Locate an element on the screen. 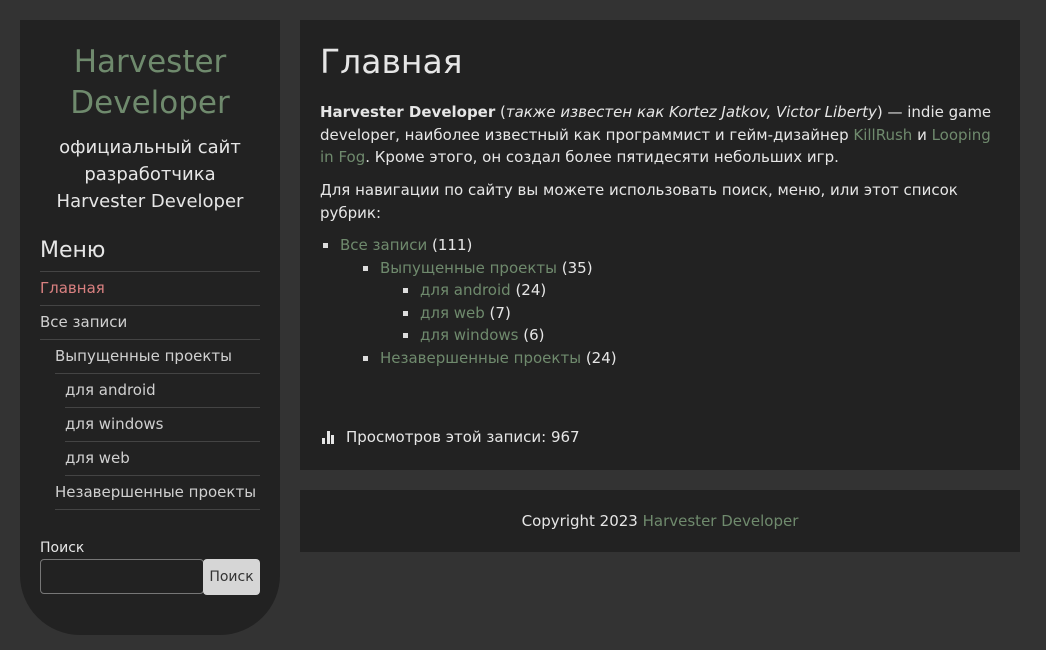 This screenshot has width=1046, height=650. bar-chart-icon is located at coordinates (329, 437).